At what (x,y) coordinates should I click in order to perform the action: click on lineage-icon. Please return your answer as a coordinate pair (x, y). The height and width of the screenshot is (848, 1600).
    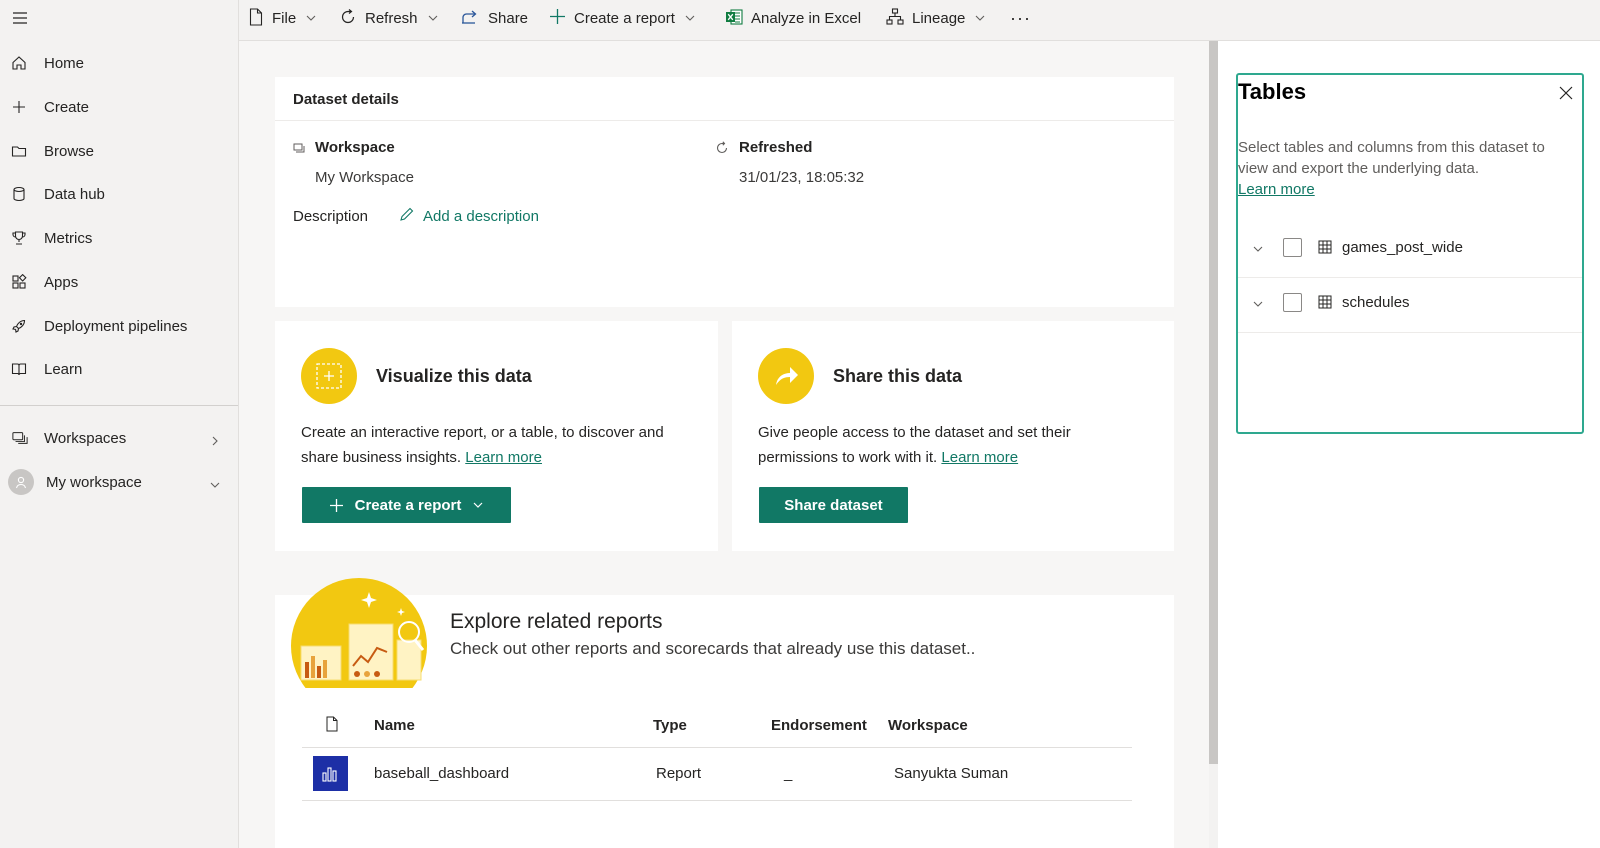
    Looking at the image, I should click on (895, 18).